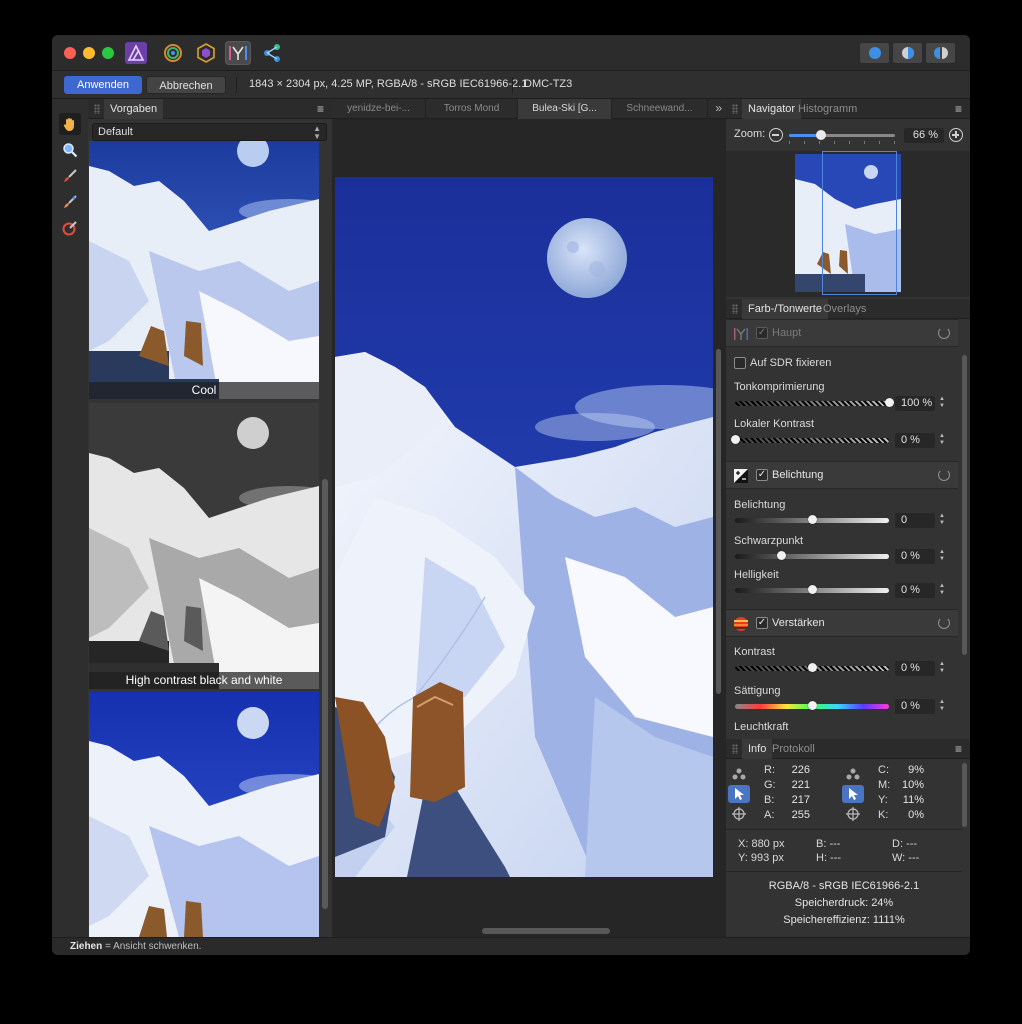 The width and height of the screenshot is (1022, 1024). What do you see at coordinates (762, 623) in the screenshot?
I see `enhance-group-checkbox: ✓` at bounding box center [762, 623].